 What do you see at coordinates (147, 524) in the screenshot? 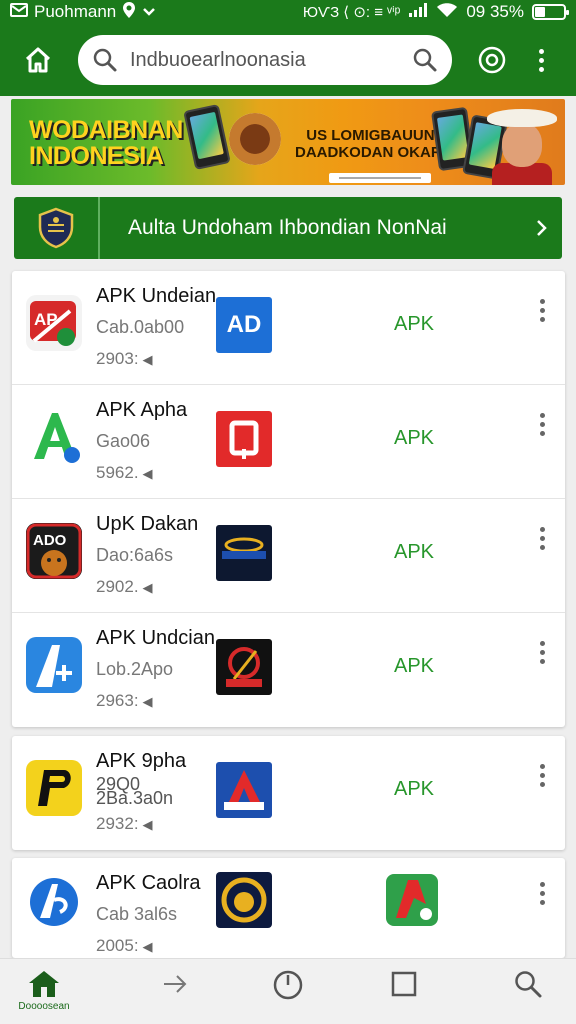
I see `app-name: UpK Dakan` at bounding box center [147, 524].